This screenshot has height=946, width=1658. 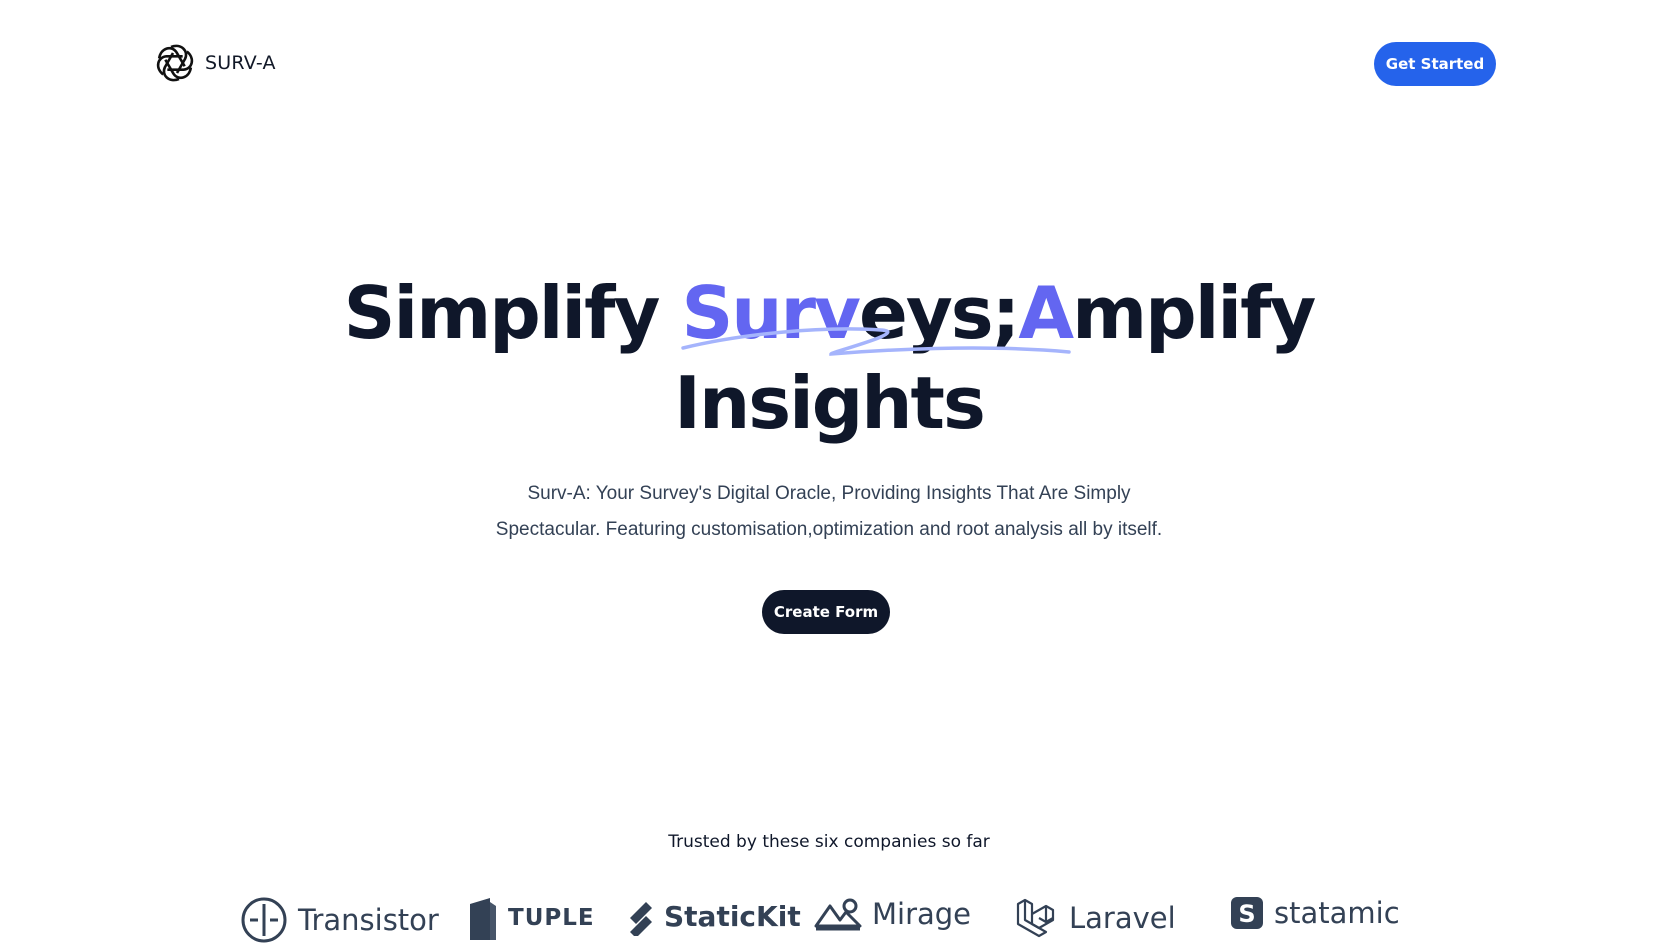 What do you see at coordinates (1046, 313) in the screenshot?
I see `headline-accent-a: A` at bounding box center [1046, 313].